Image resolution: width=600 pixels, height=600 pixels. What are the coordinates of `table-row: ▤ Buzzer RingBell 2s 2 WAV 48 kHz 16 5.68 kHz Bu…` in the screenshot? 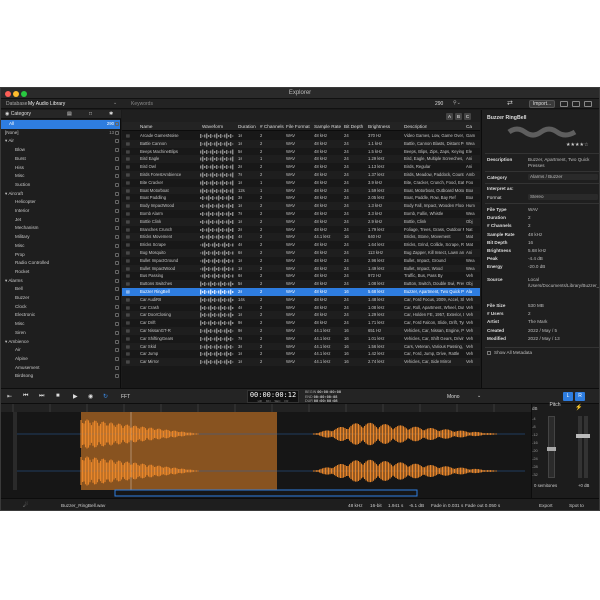 It's located at (301, 292).